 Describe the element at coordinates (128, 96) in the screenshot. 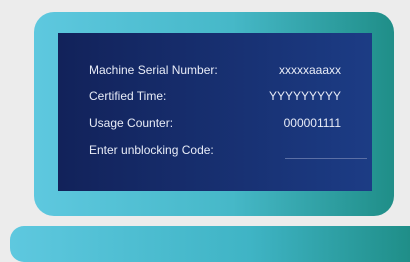

I see `certified-time-label: Certified Time:` at that location.